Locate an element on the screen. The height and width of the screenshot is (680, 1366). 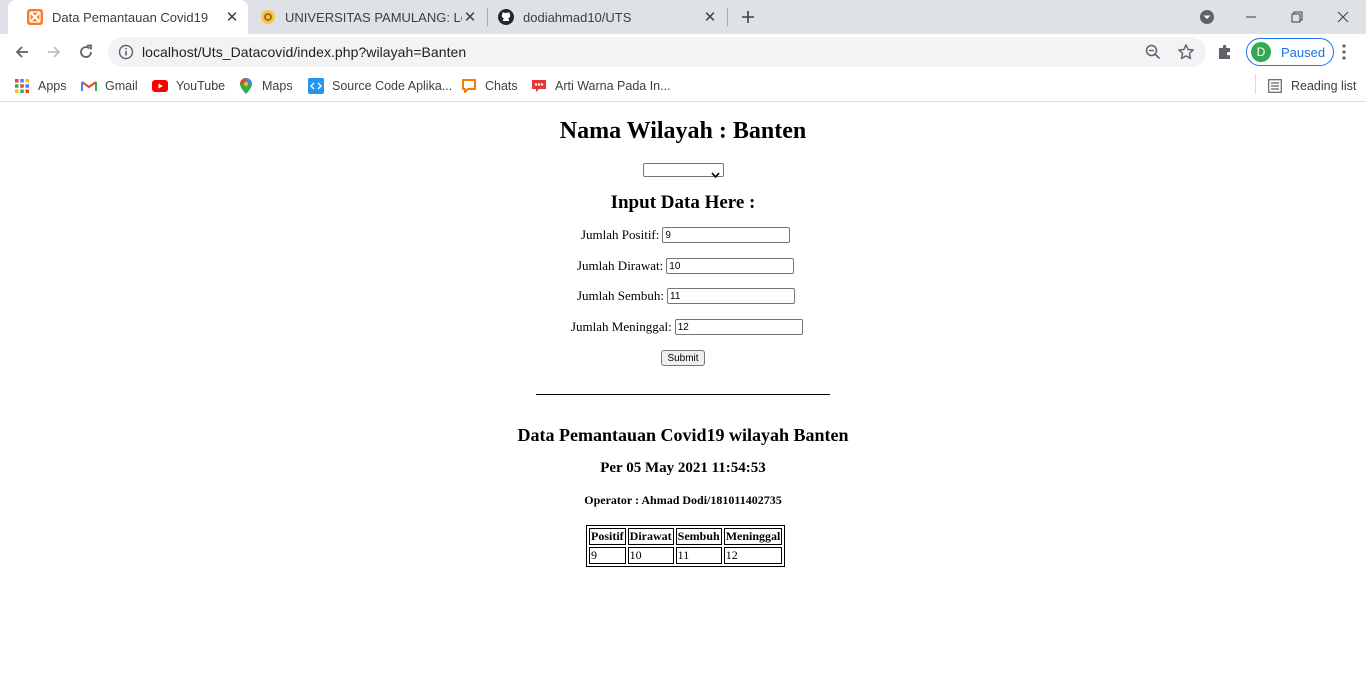
bookmark-star-icon is located at coordinates (1186, 54).